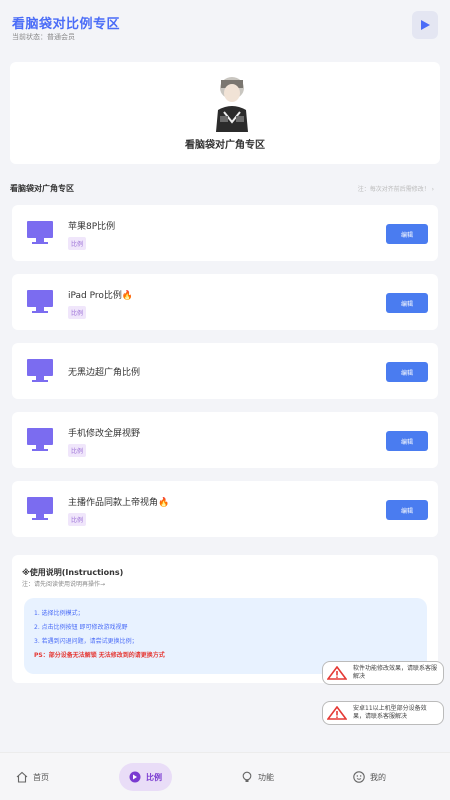 The height and width of the screenshot is (800, 450). What do you see at coordinates (225, 302) in the screenshot?
I see `ratio-card: iPad Pro比例🔥 比例 编辑` at bounding box center [225, 302].